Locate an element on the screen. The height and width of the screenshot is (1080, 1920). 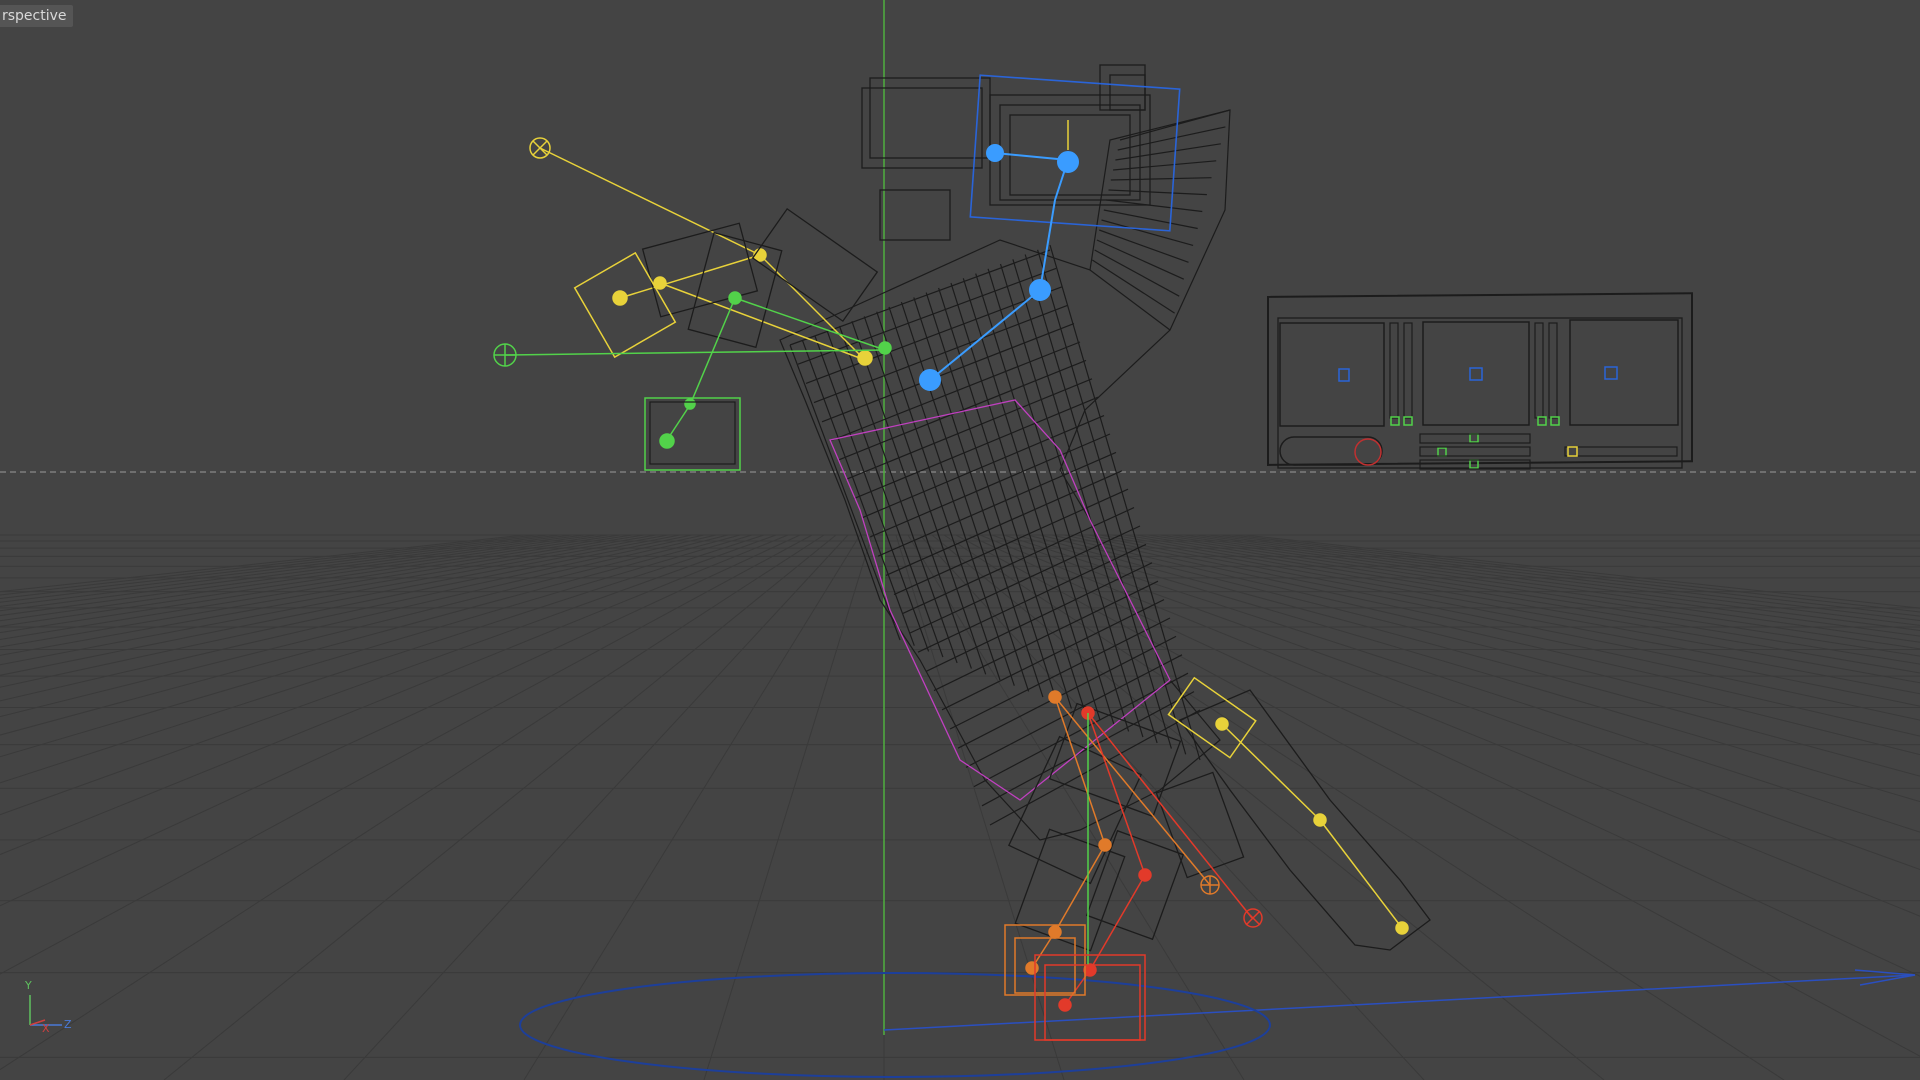
panel-slot-center is located at coordinates (1476, 373).